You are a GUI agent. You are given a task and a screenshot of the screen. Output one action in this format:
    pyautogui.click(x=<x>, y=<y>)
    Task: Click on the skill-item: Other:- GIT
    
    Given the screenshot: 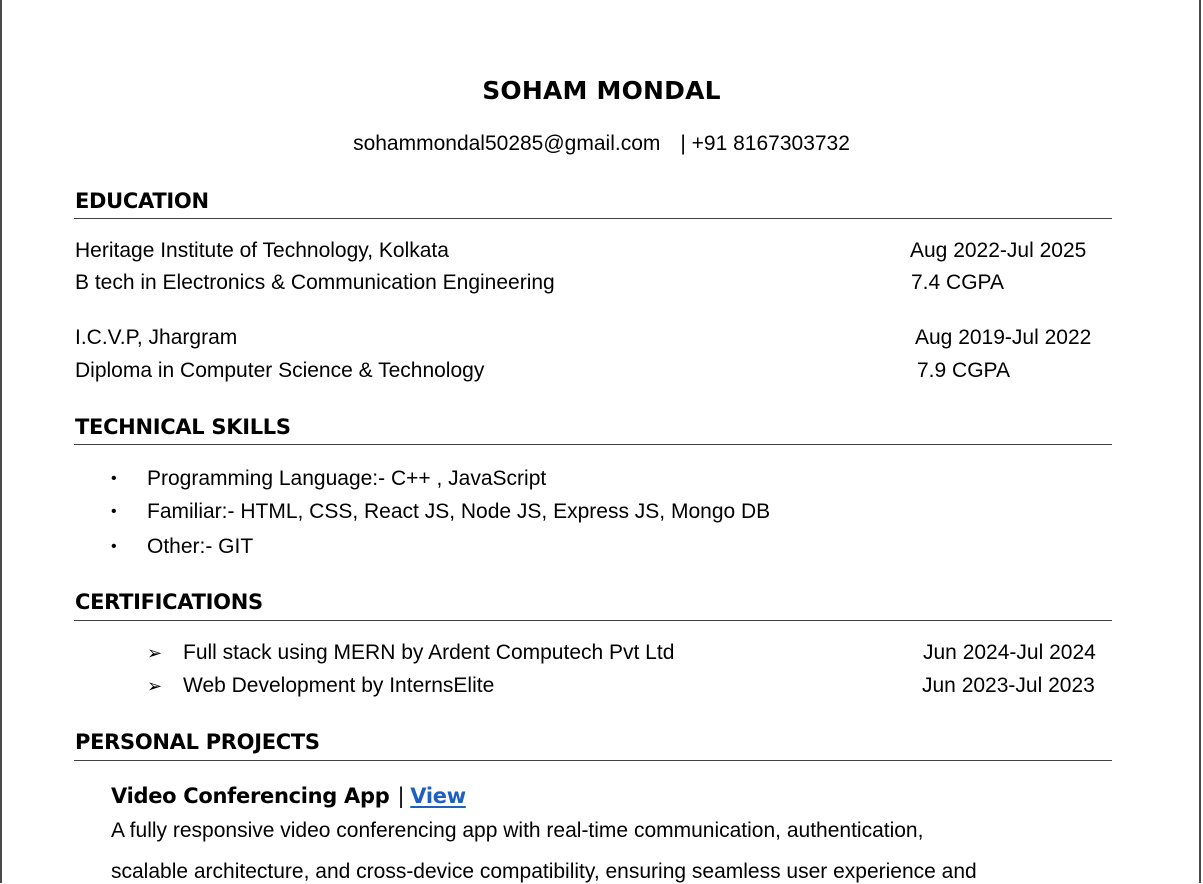 What is the action you would take?
    pyautogui.click(x=200, y=546)
    